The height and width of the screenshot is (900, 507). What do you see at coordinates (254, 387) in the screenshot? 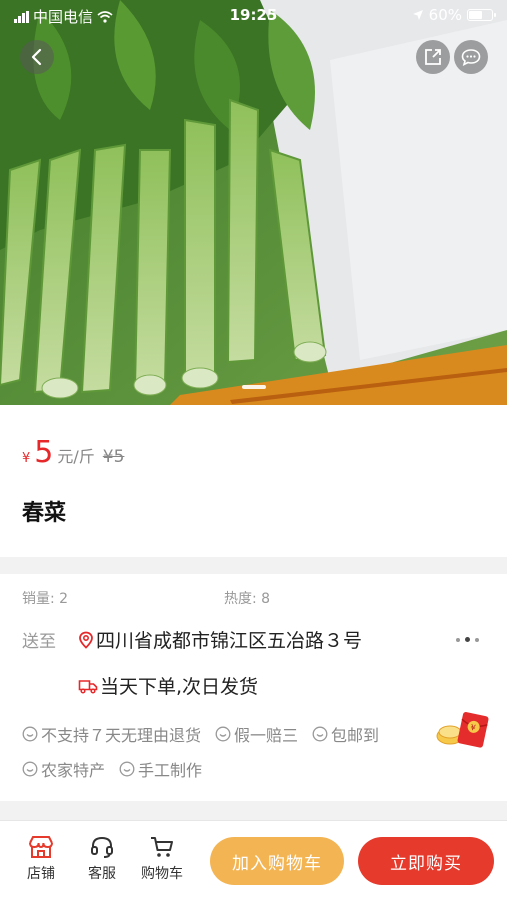
I see `carousel-indicator` at bounding box center [254, 387].